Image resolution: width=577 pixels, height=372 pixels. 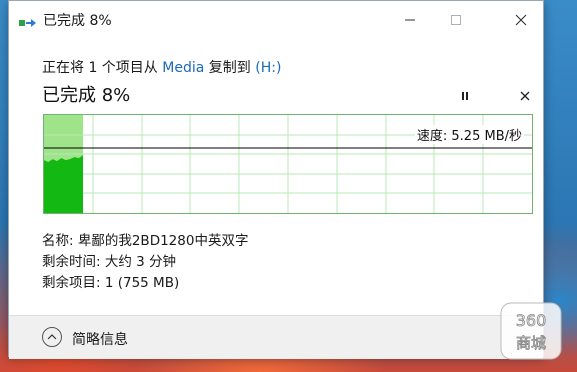 I want to click on minimize-button, so click(x=410, y=19).